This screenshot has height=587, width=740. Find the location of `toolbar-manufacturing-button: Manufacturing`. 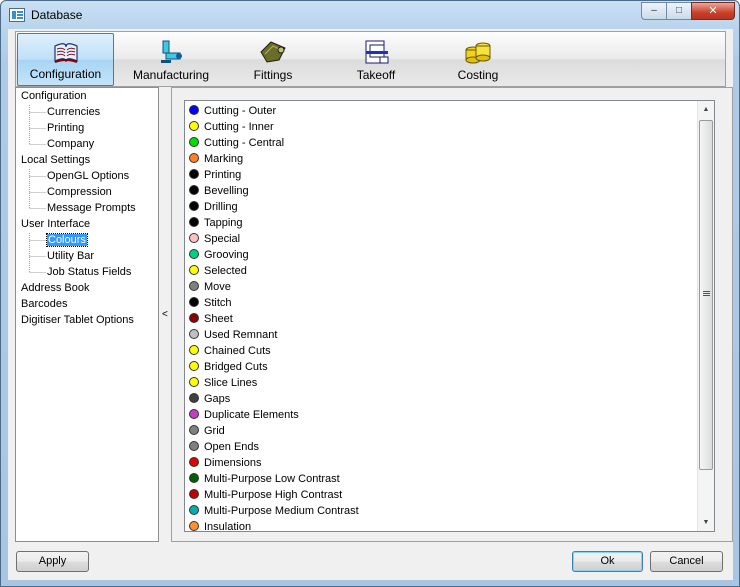

toolbar-manufacturing-button: Manufacturing is located at coordinates (171, 59).